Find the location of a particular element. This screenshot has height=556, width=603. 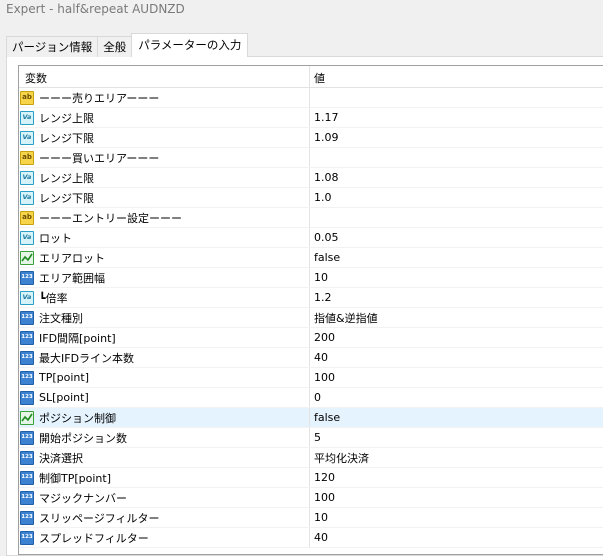

parameter-row: 123 IFD間隔[point] 200 is located at coordinates (311, 338).